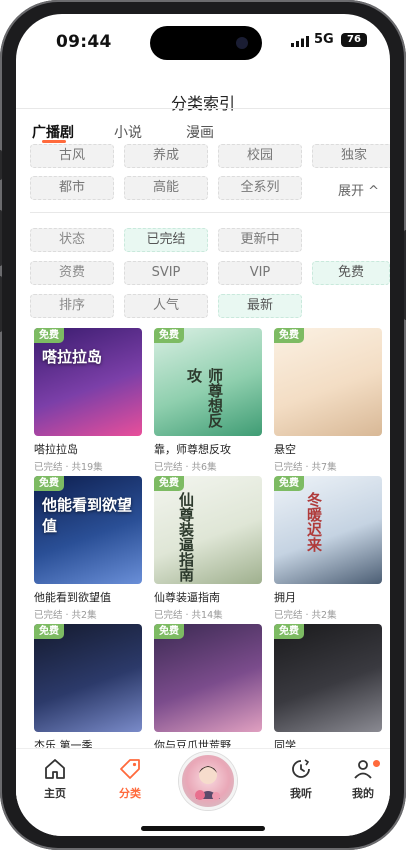 This screenshot has width=406, height=850. I want to click on drama-card: 免费 冬暖迟来拥月已完结 · 共2集, so click(328, 548).